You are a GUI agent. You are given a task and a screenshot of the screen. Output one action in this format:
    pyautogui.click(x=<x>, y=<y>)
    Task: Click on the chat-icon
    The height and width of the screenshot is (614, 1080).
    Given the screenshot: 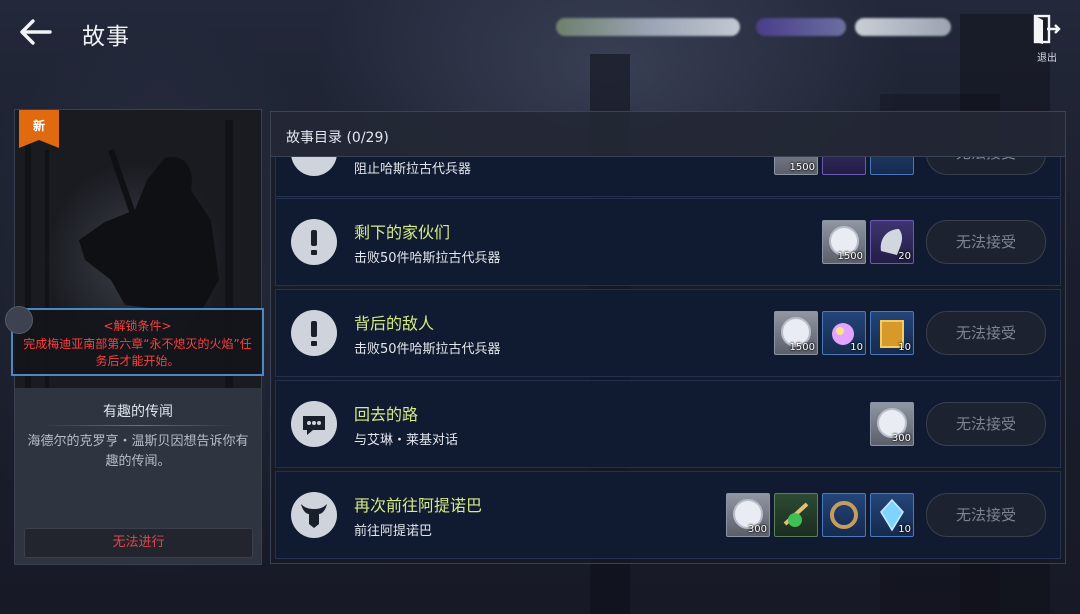 What is the action you would take?
    pyautogui.click(x=314, y=424)
    